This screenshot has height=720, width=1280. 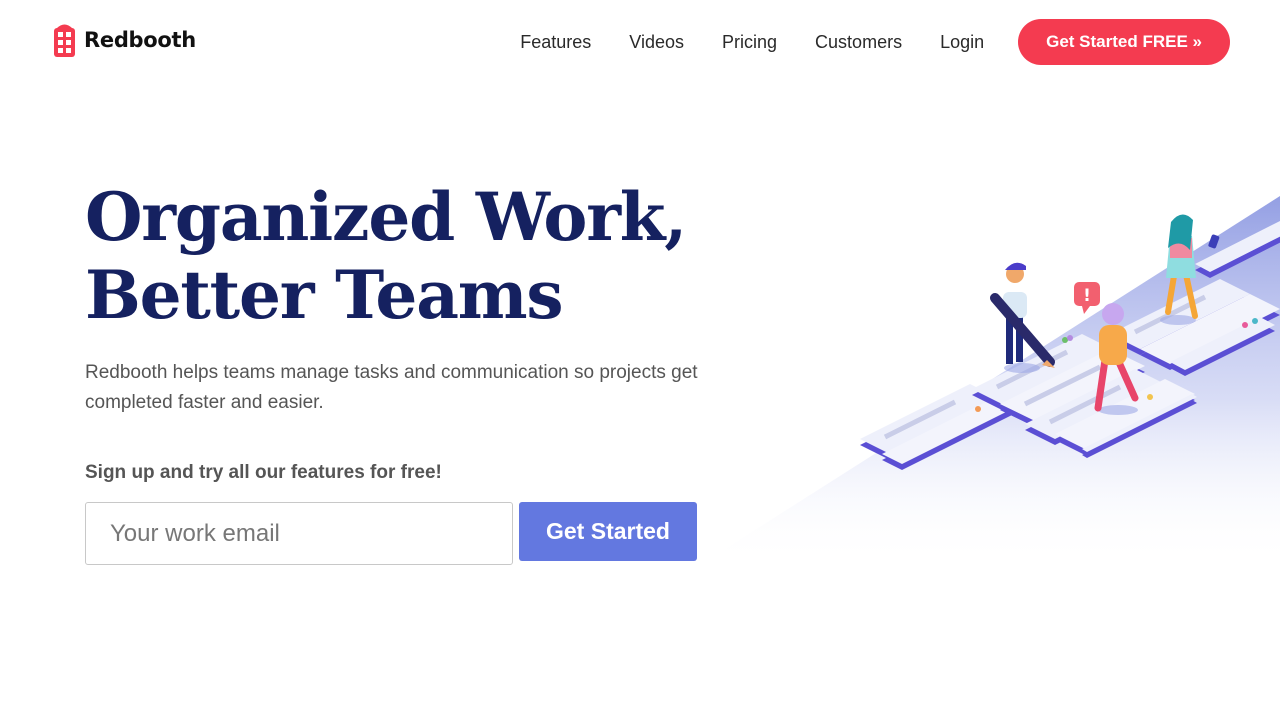 I want to click on signup-form: Get Started, so click(x=415, y=533).